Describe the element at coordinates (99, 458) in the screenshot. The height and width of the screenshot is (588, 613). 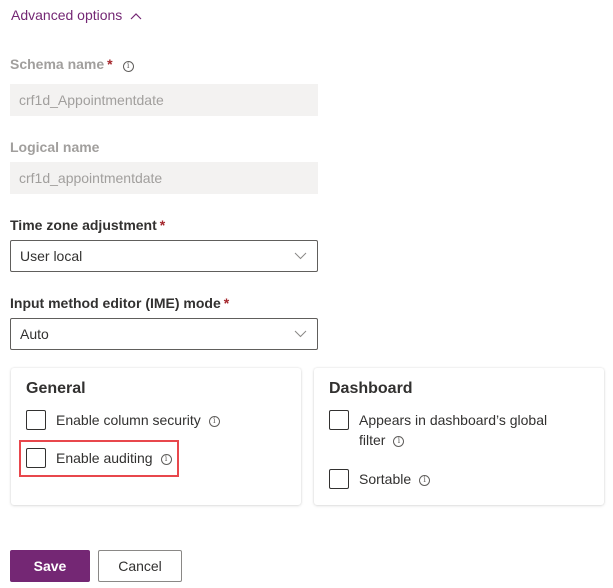
I see `enable-auditing-option: Enable auditing i` at that location.